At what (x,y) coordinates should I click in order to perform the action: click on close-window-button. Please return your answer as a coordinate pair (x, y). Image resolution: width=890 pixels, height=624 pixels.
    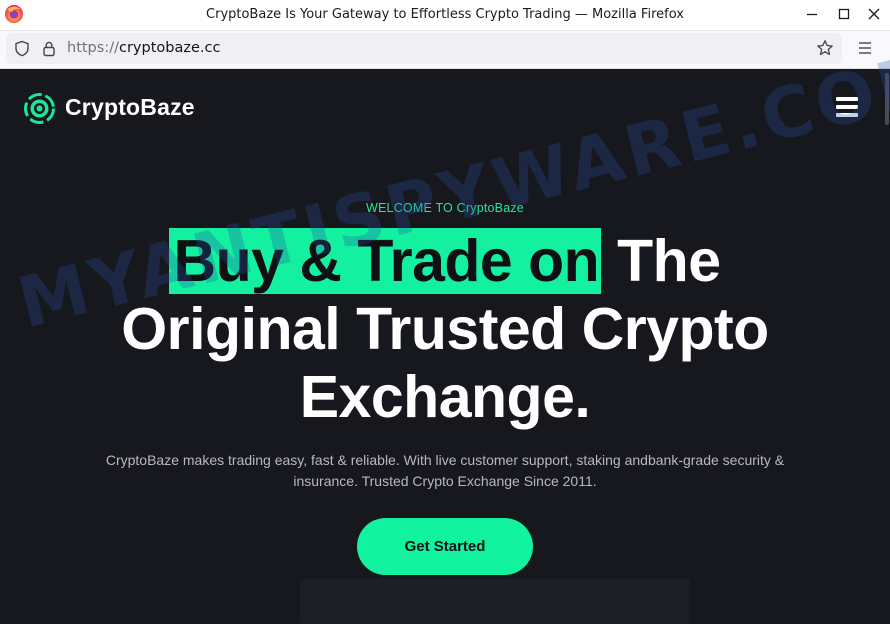
    Looking at the image, I should click on (874, 14).